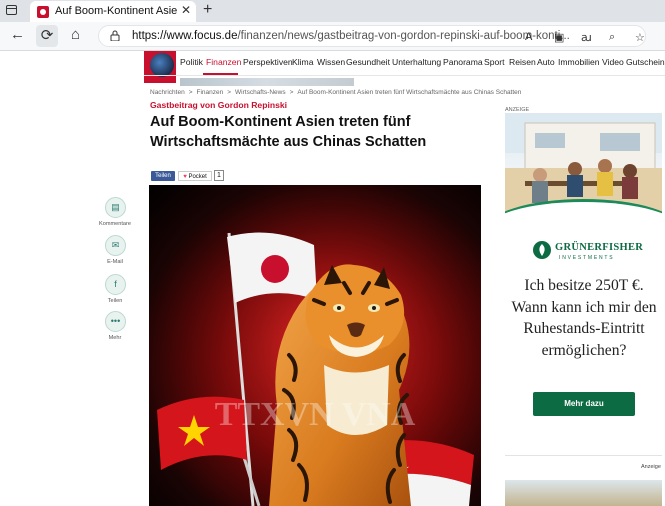 This screenshot has height=506, width=665. What do you see at coordinates (583, 455) in the screenshot?
I see `ad-divider` at bounding box center [583, 455].